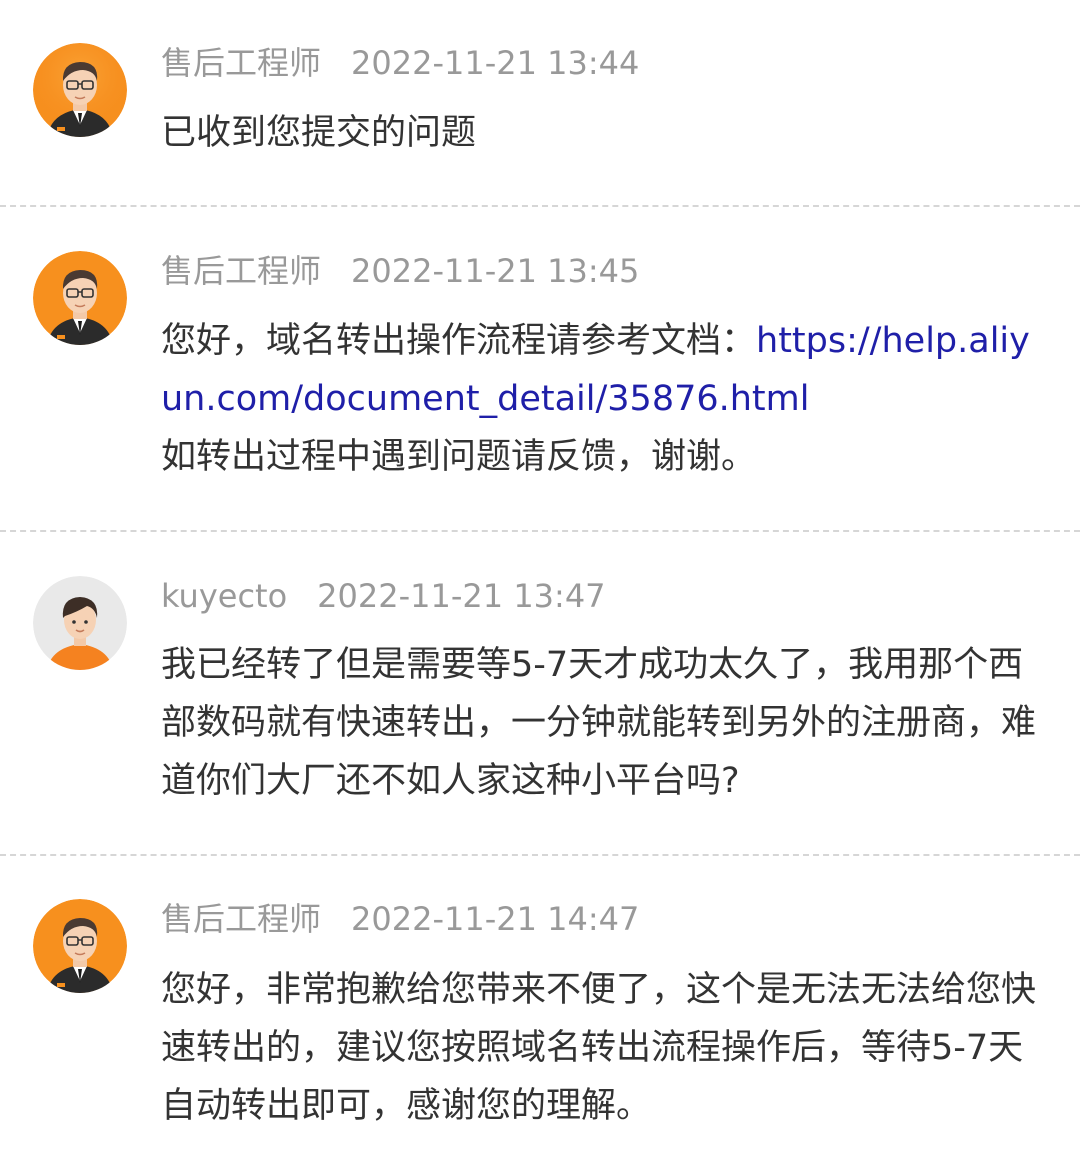 Image resolution: width=1080 pixels, height=1164 pixels. What do you see at coordinates (80, 623) in the screenshot?
I see `user-avatar-icon` at bounding box center [80, 623].